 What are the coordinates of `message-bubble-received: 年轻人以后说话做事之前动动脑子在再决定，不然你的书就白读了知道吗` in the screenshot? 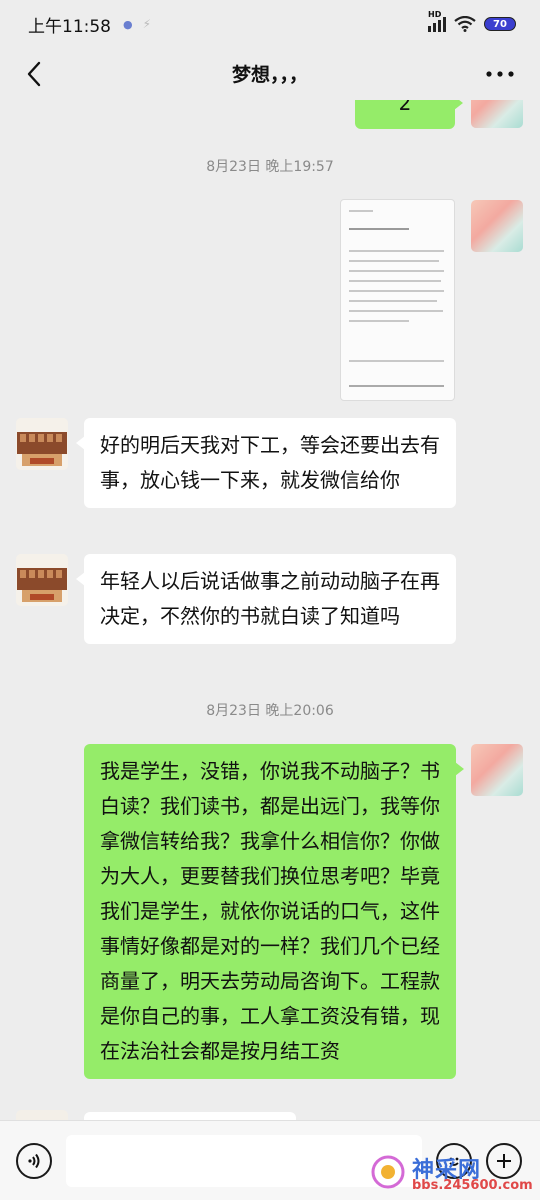 It's located at (266, 599).